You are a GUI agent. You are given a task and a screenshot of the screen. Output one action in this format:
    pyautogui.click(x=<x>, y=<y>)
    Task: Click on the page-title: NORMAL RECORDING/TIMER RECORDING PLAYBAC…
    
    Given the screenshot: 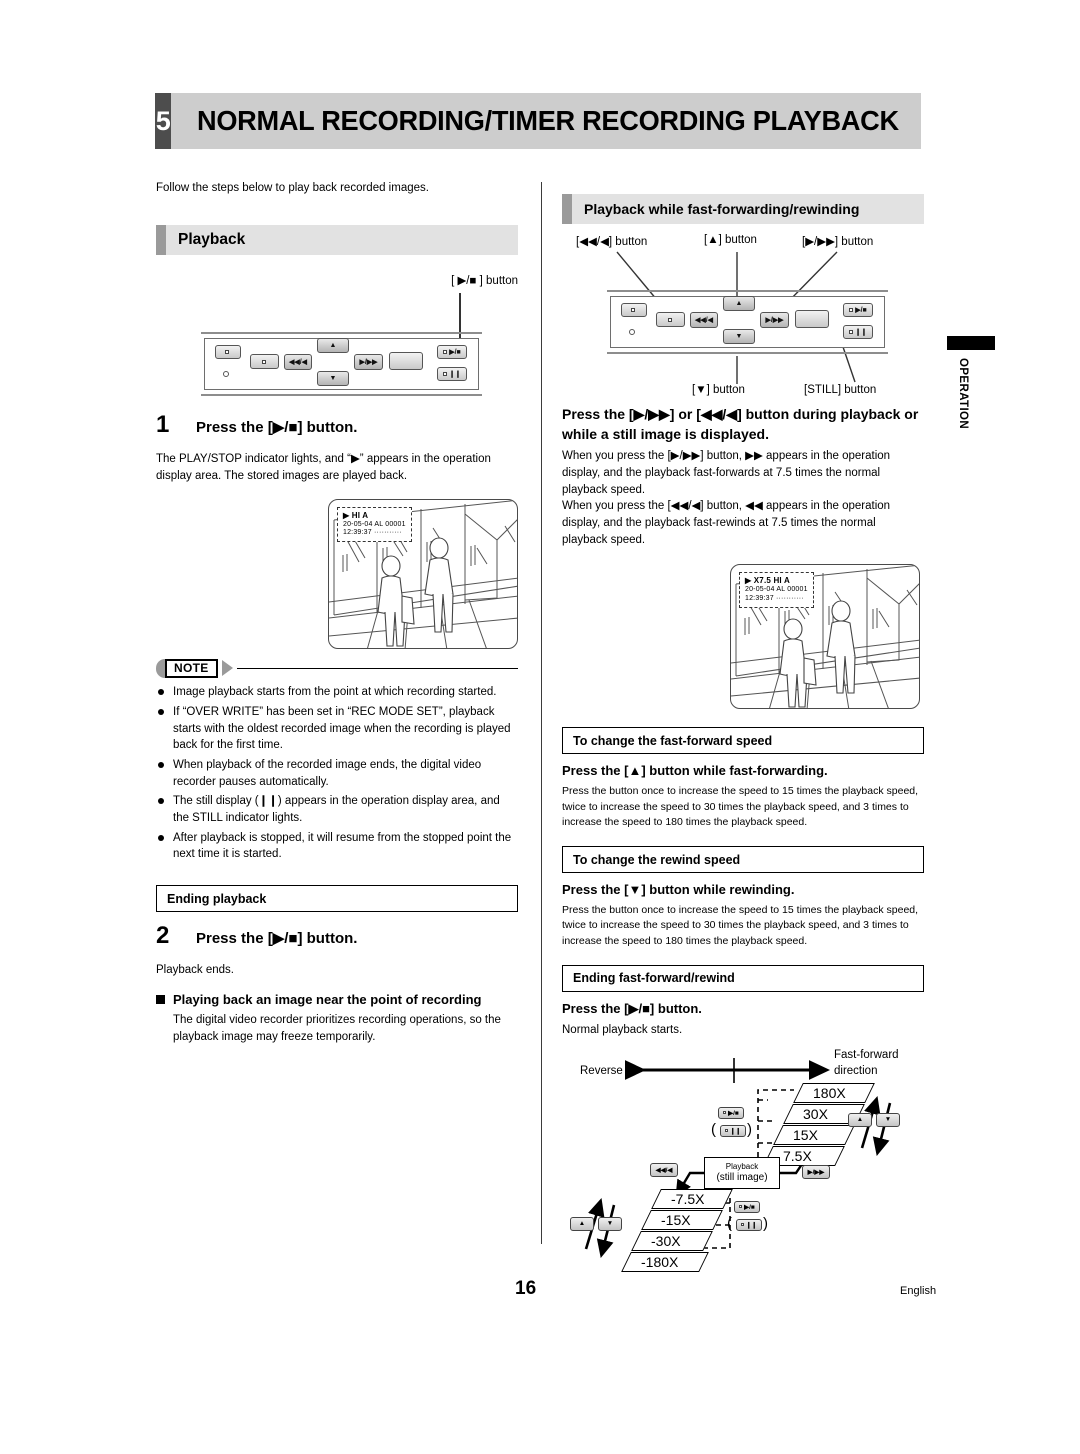 What is the action you would take?
    pyautogui.click(x=548, y=120)
    